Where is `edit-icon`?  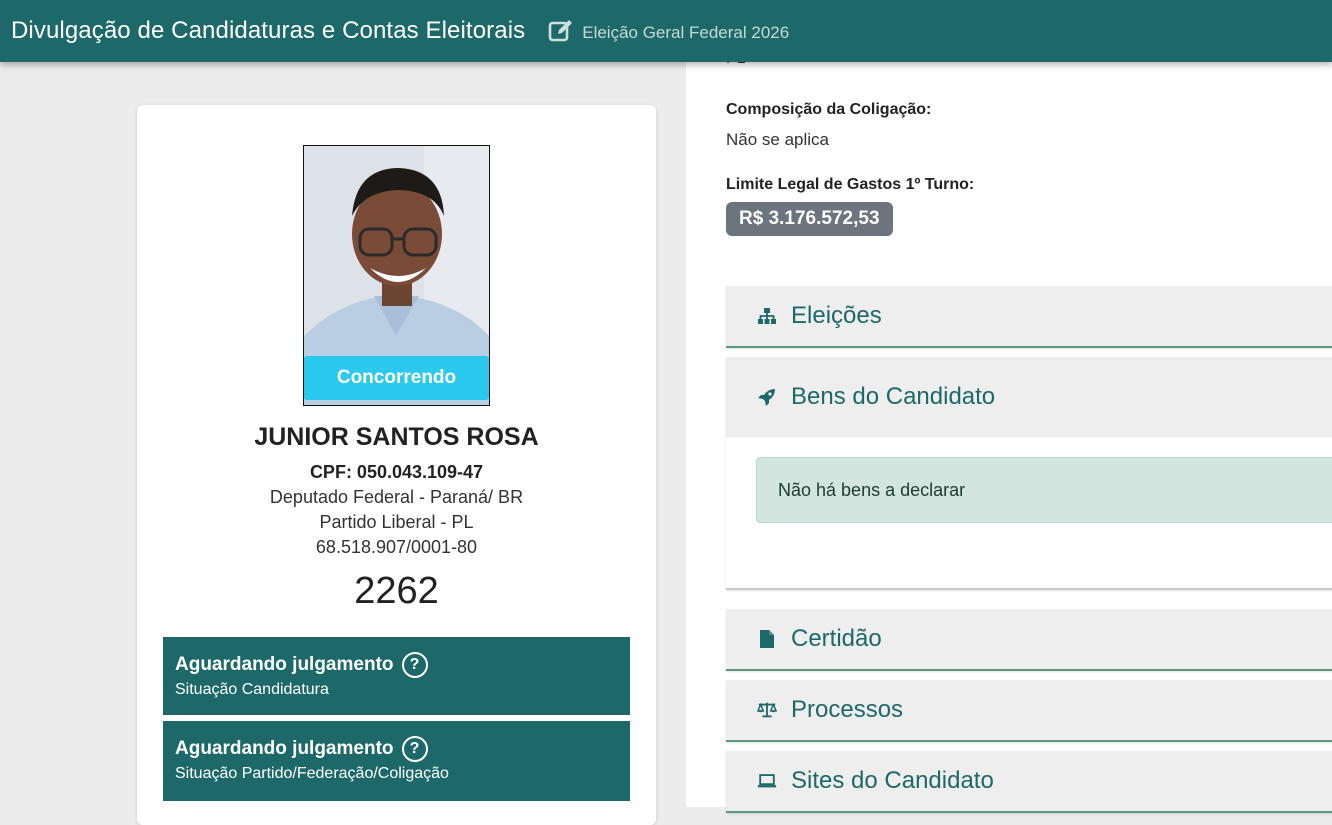 edit-icon is located at coordinates (561, 31).